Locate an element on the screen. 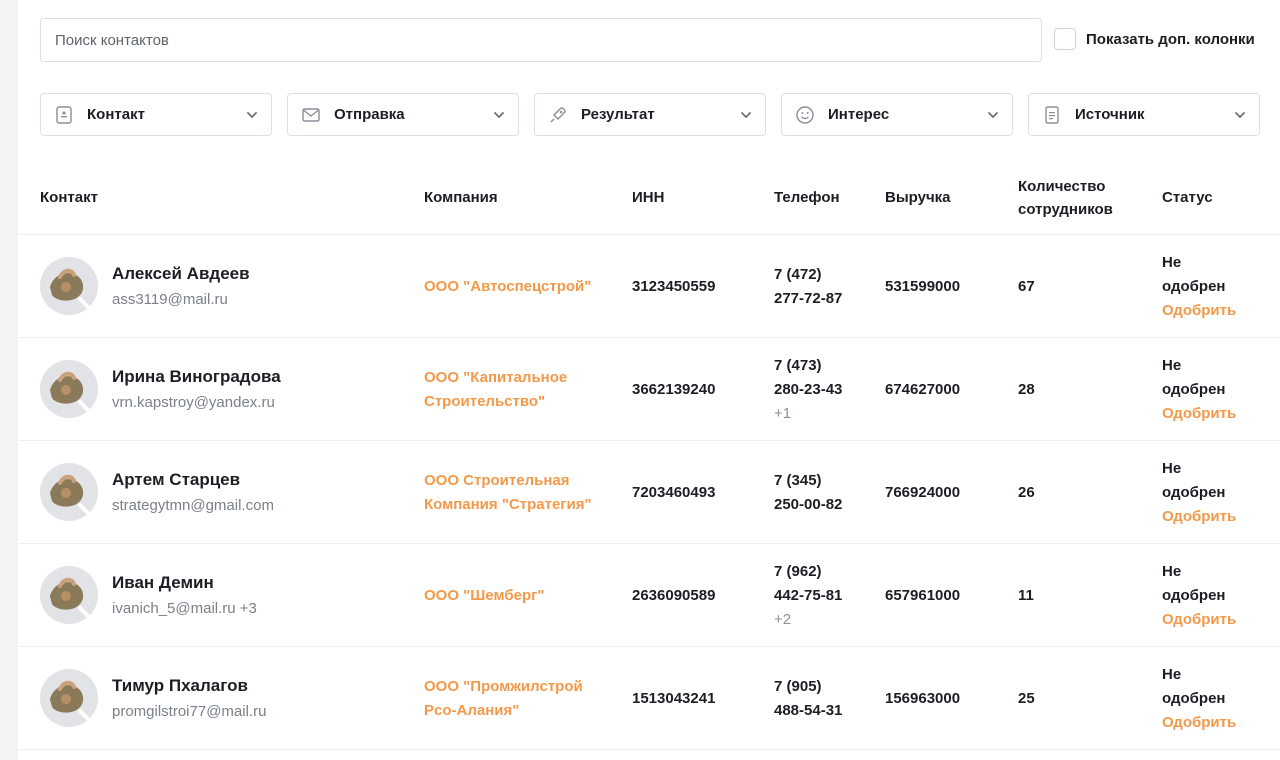 The image size is (1280, 760). phone-value: 7 (962) 442-75-81 is located at coordinates (808, 583).